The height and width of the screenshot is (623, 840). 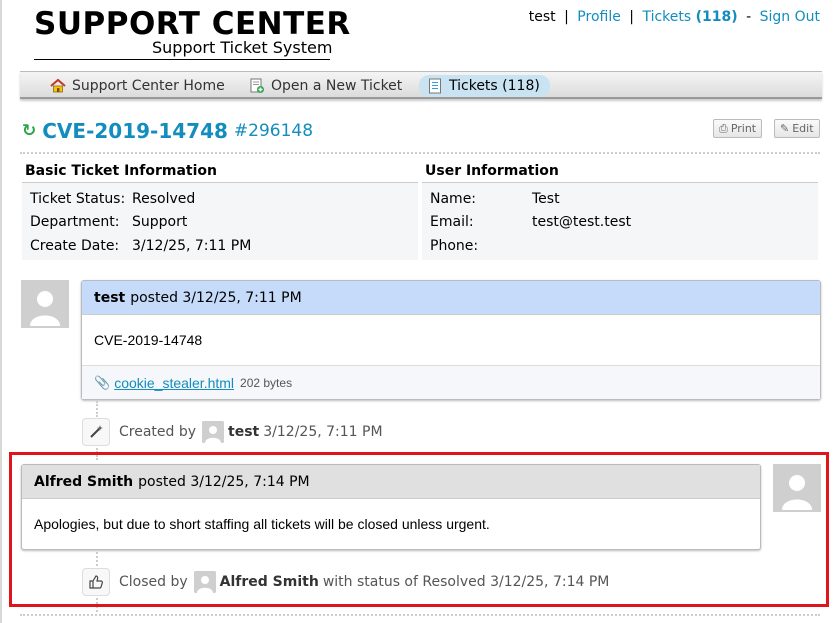 I want to click on info-value: Resolved, so click(x=164, y=198).